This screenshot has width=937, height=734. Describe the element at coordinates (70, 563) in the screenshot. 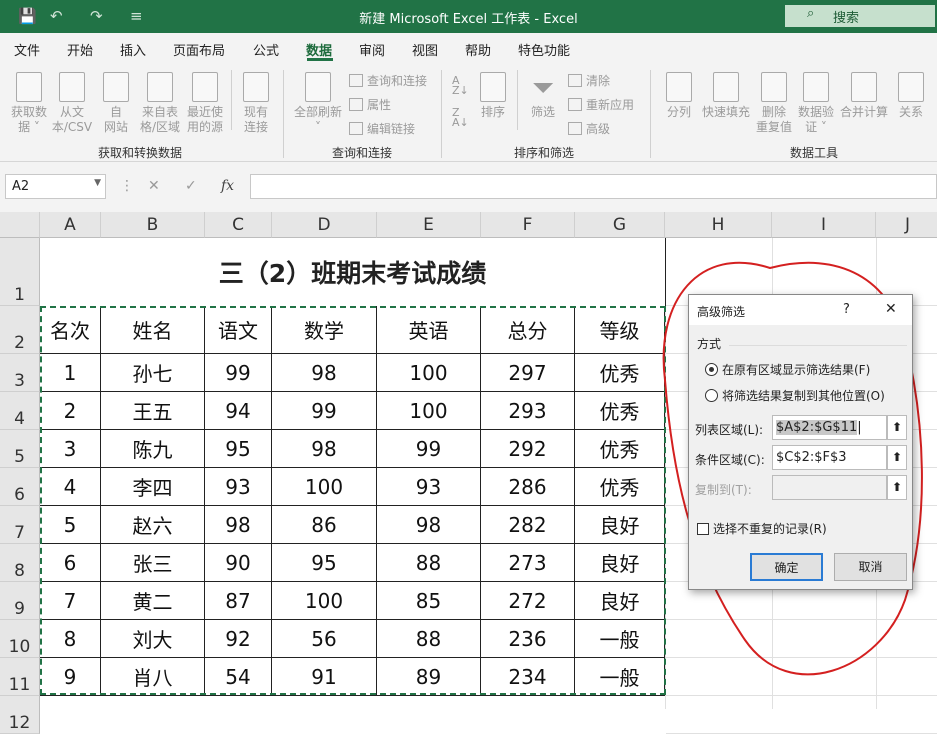

I see `table-cell: 6` at that location.